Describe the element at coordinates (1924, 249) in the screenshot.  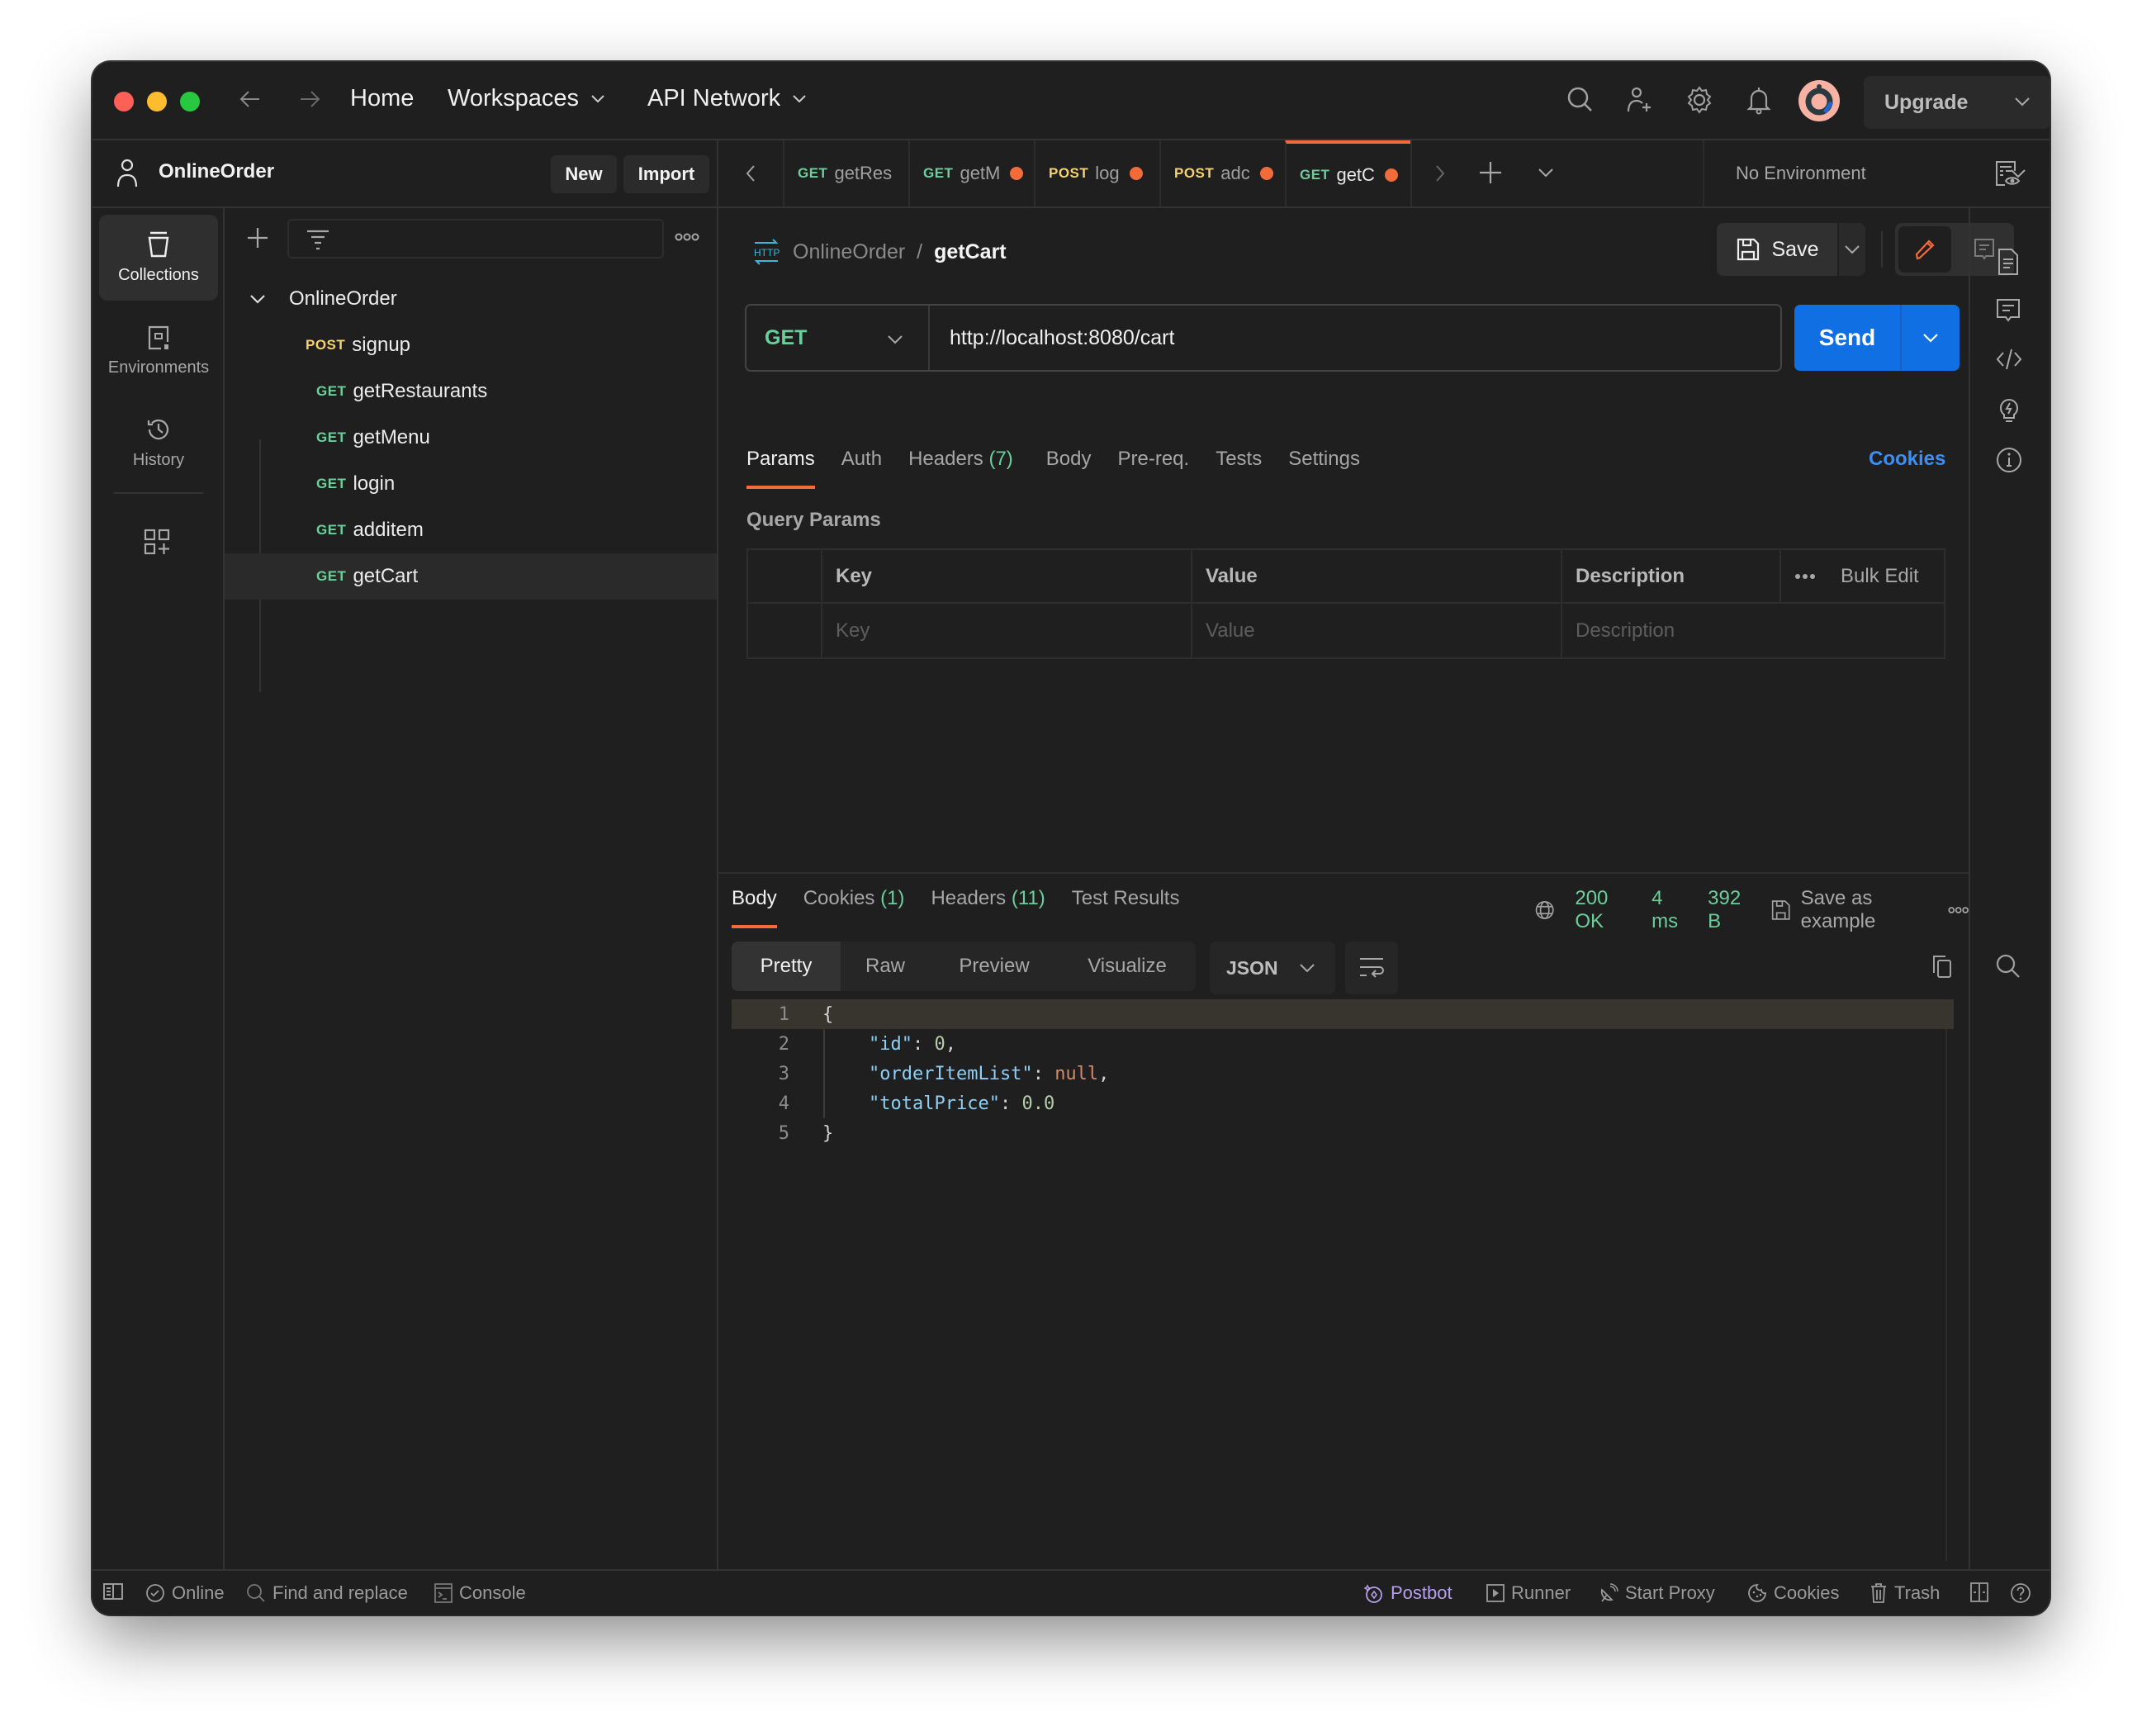
I see `edit-mode-button` at that location.